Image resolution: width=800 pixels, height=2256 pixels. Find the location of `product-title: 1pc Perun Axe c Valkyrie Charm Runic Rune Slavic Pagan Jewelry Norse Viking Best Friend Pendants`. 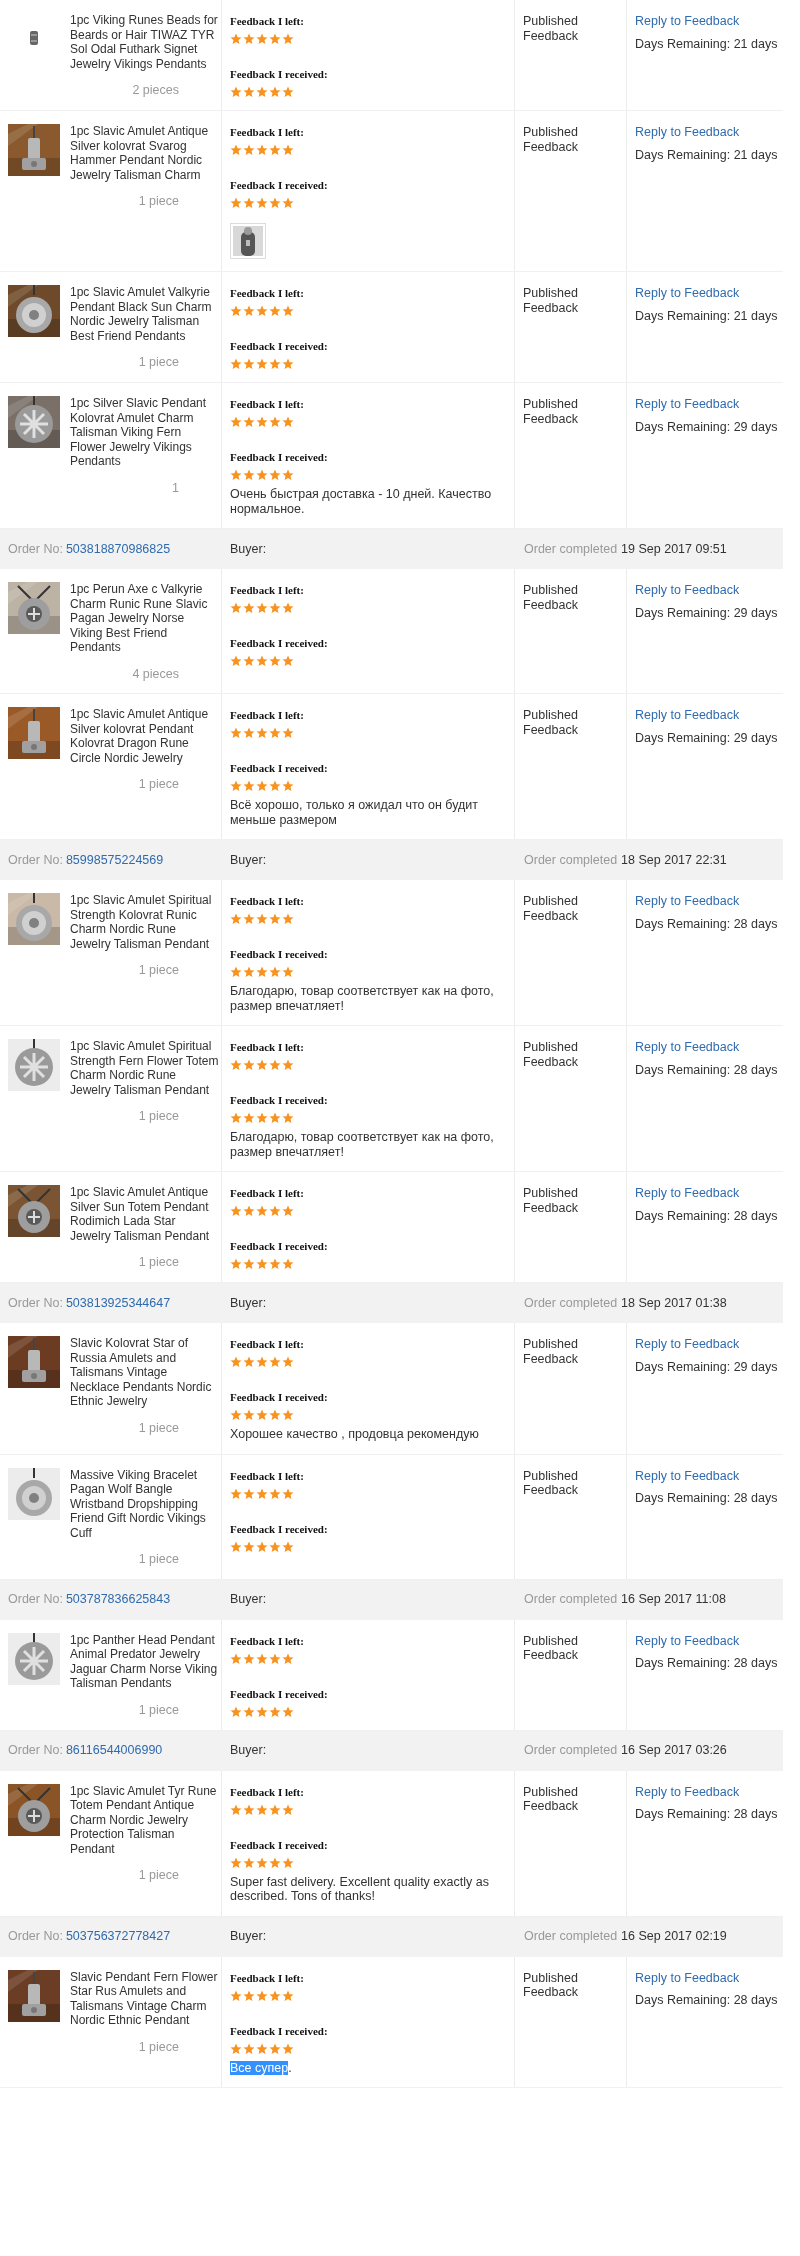

product-title: 1pc Perun Axe c Valkyrie Charm Runic Rune Slavic Pagan Jewelry Norse Viking Best Friend Pendants is located at coordinates (139, 618).